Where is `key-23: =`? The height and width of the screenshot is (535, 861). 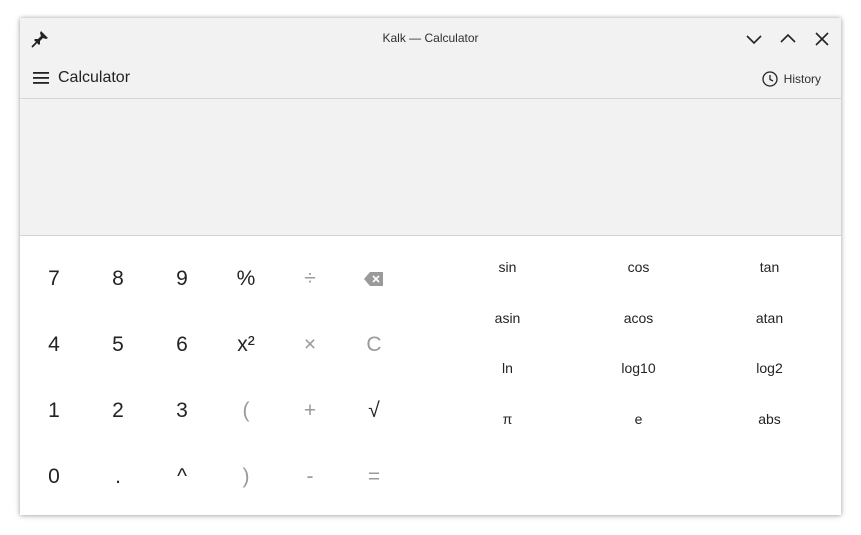 key-23: = is located at coordinates (374, 477).